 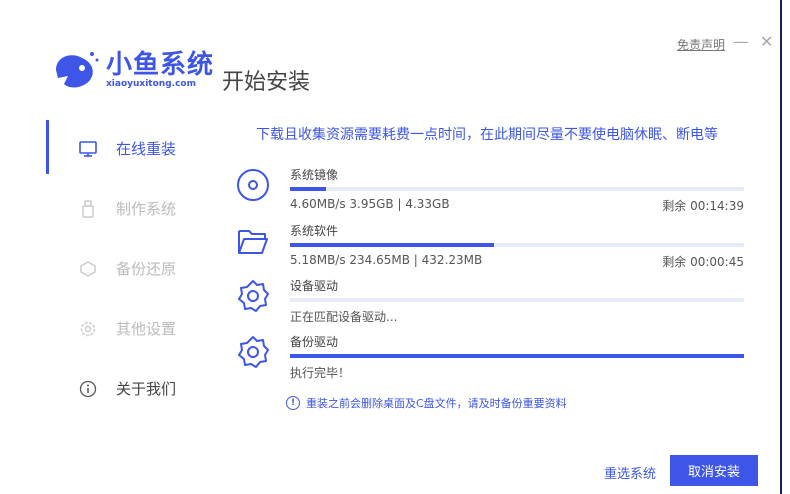 What do you see at coordinates (386, 260) in the screenshot?
I see `task-status: 5.18MB/s 234.65MB | 432.23MB` at bounding box center [386, 260].